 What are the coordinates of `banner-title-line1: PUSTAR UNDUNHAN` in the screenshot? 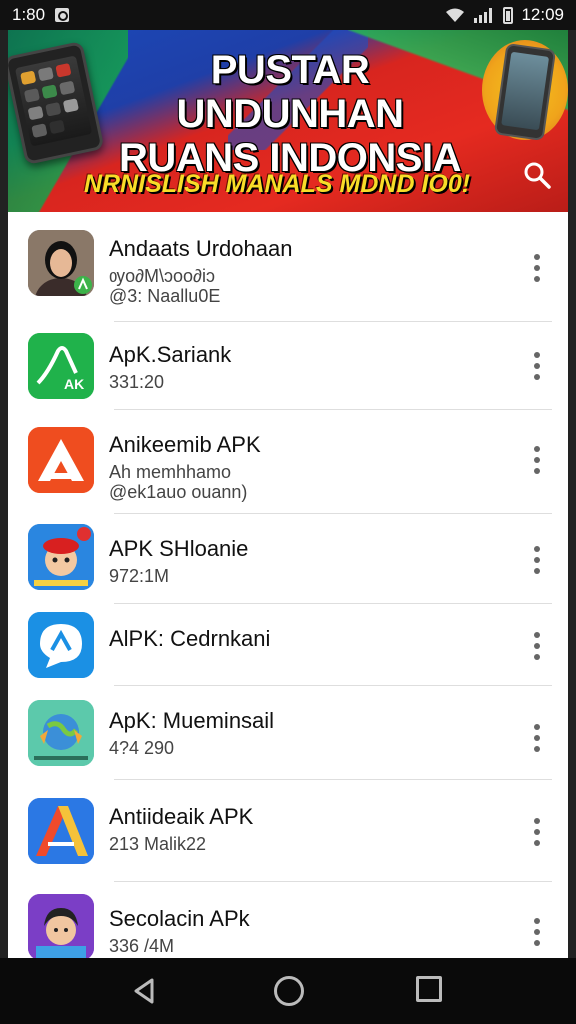 It's located at (290, 92).